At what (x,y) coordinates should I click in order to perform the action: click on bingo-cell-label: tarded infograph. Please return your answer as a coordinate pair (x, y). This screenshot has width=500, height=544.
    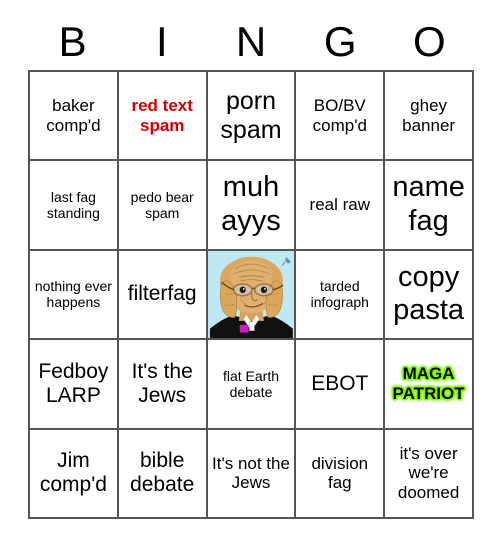
    Looking at the image, I should click on (339, 294).